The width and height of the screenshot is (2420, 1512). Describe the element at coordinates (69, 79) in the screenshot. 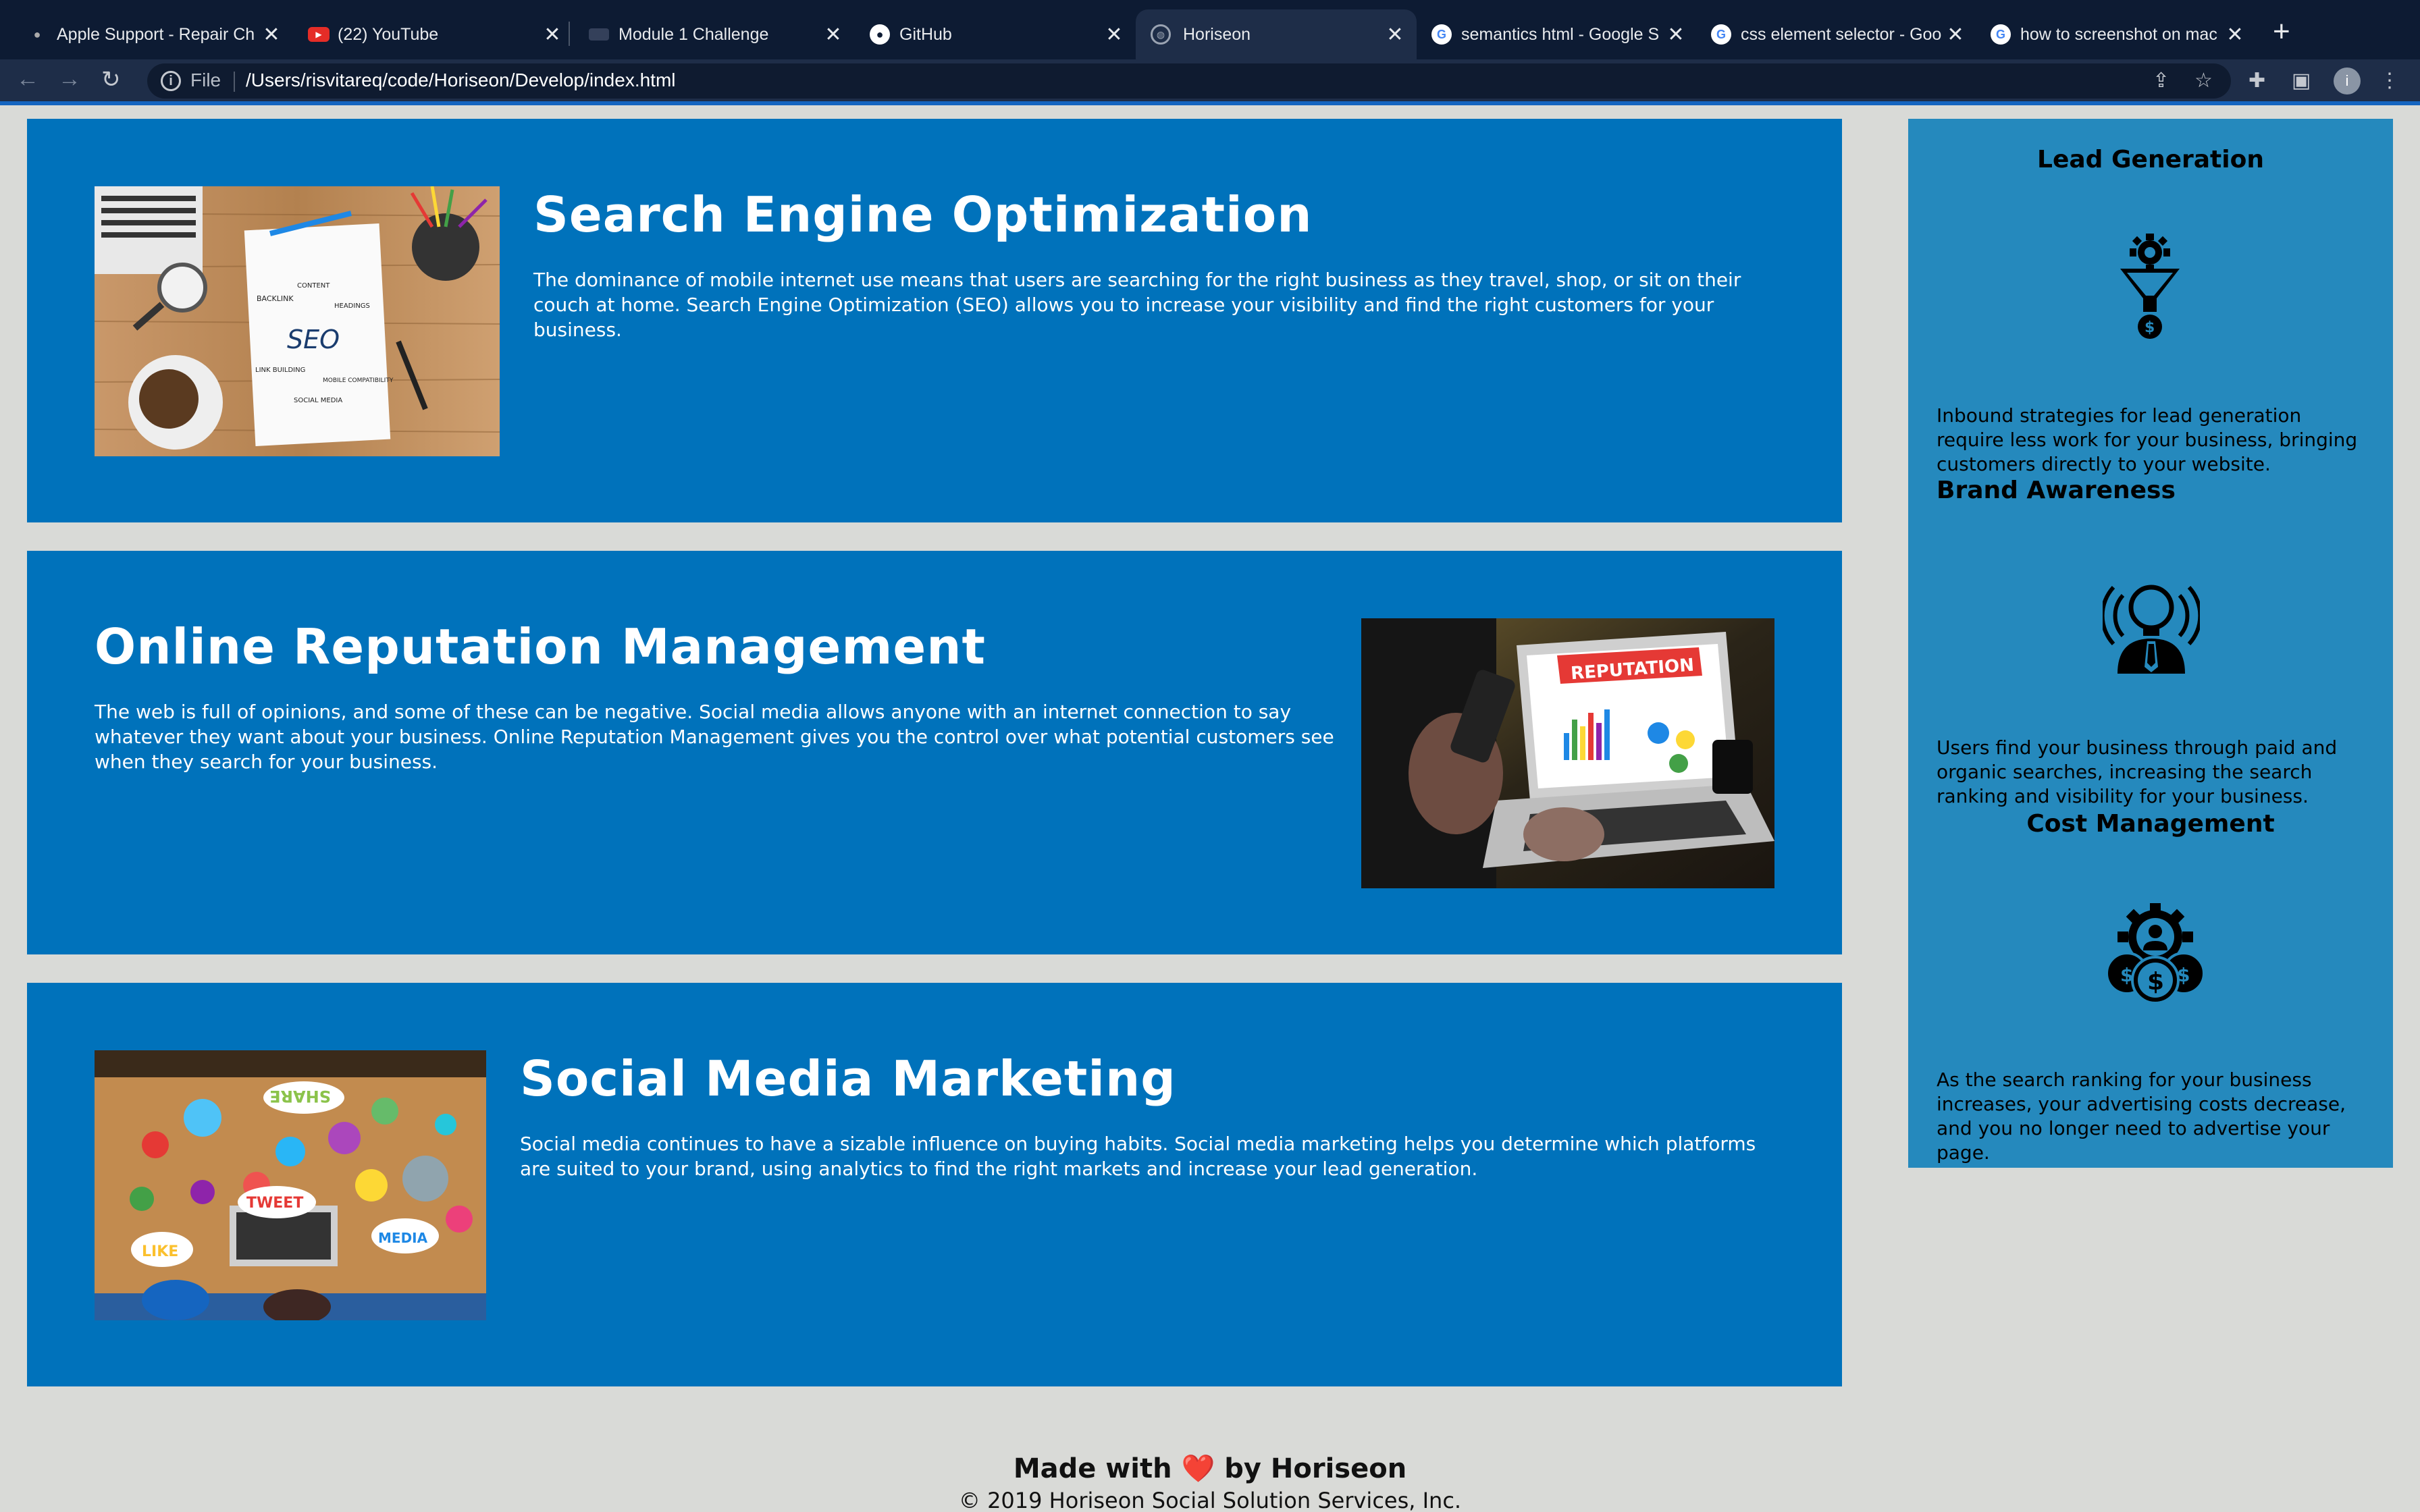

I see `forward-arrow-icon: →` at that location.